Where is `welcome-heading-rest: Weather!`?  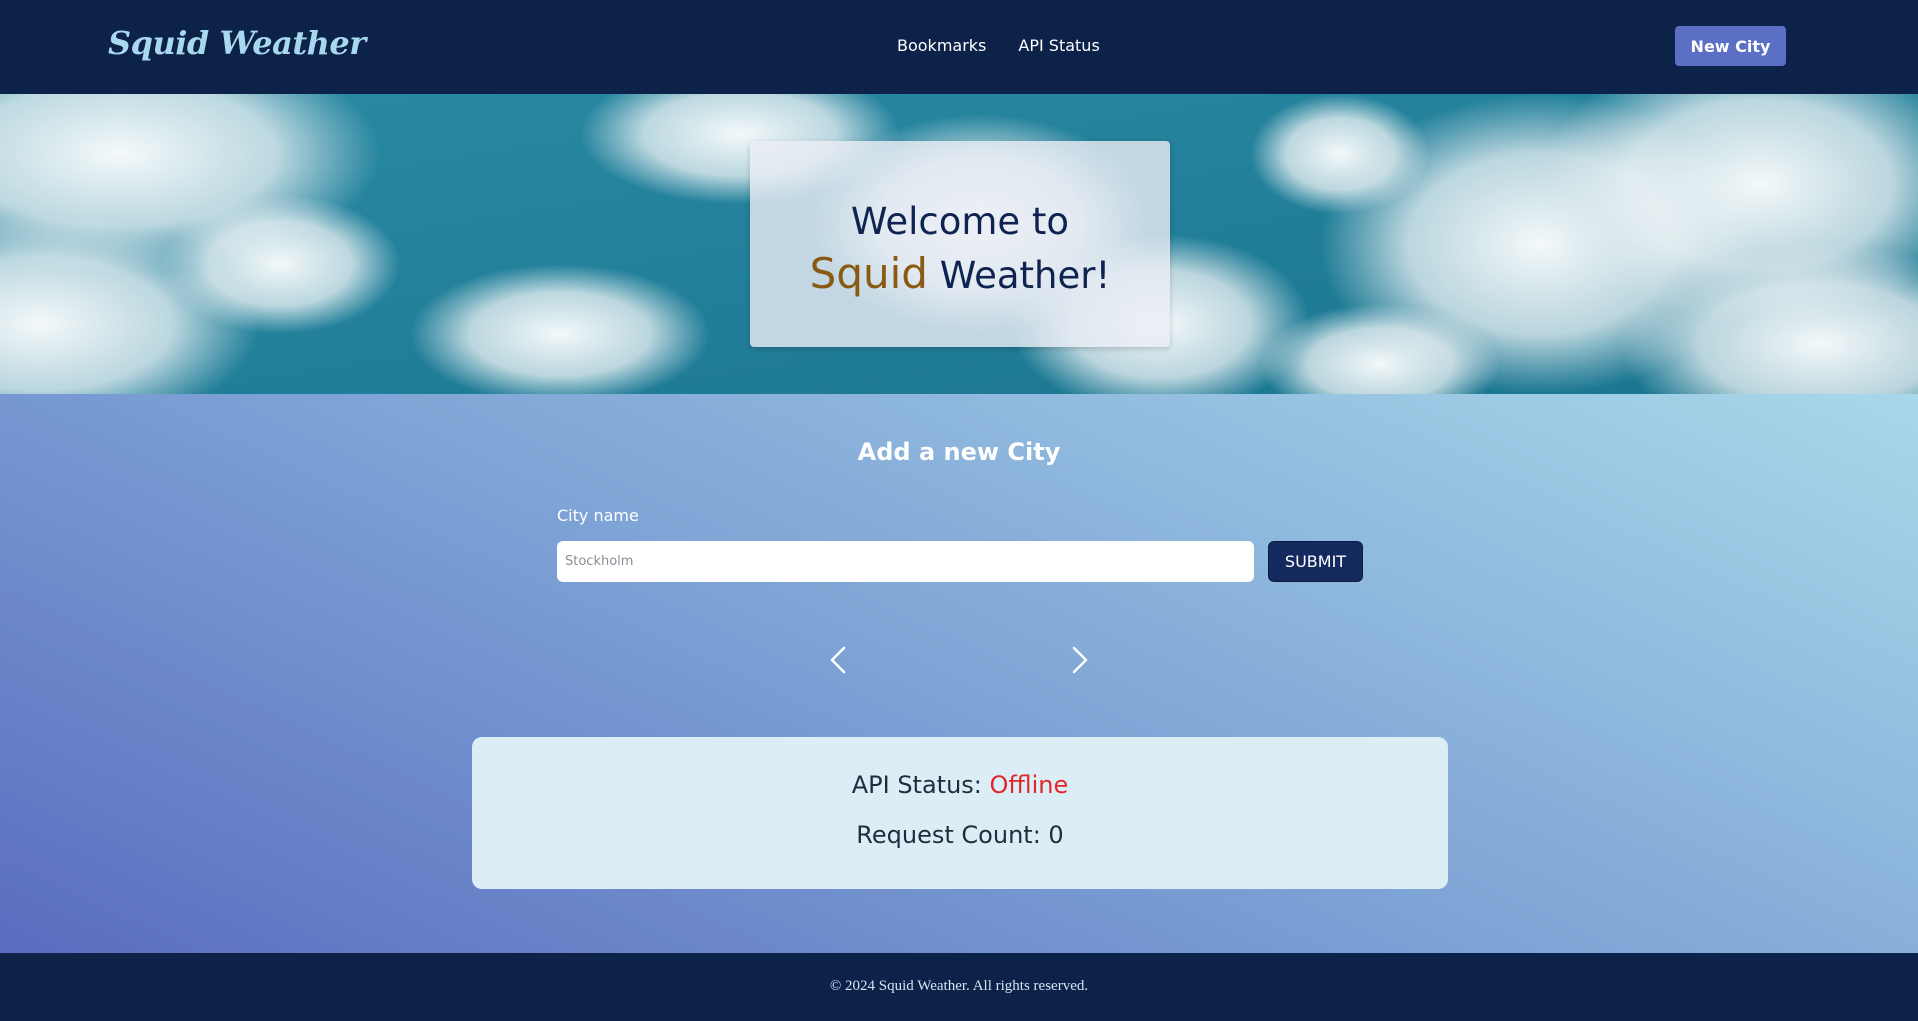 welcome-heading-rest: Weather! is located at coordinates (1019, 275).